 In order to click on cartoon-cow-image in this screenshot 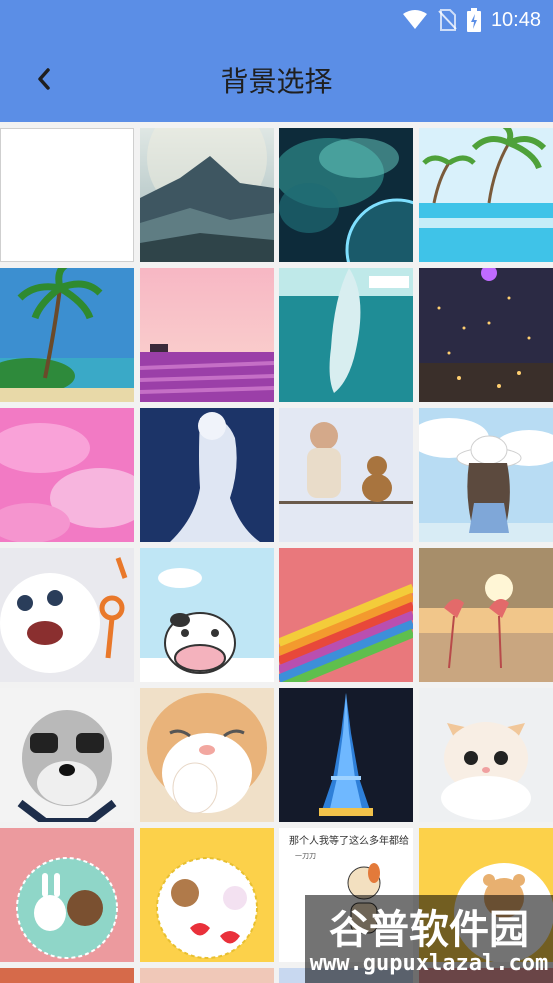, I will do `click(207, 615)`.